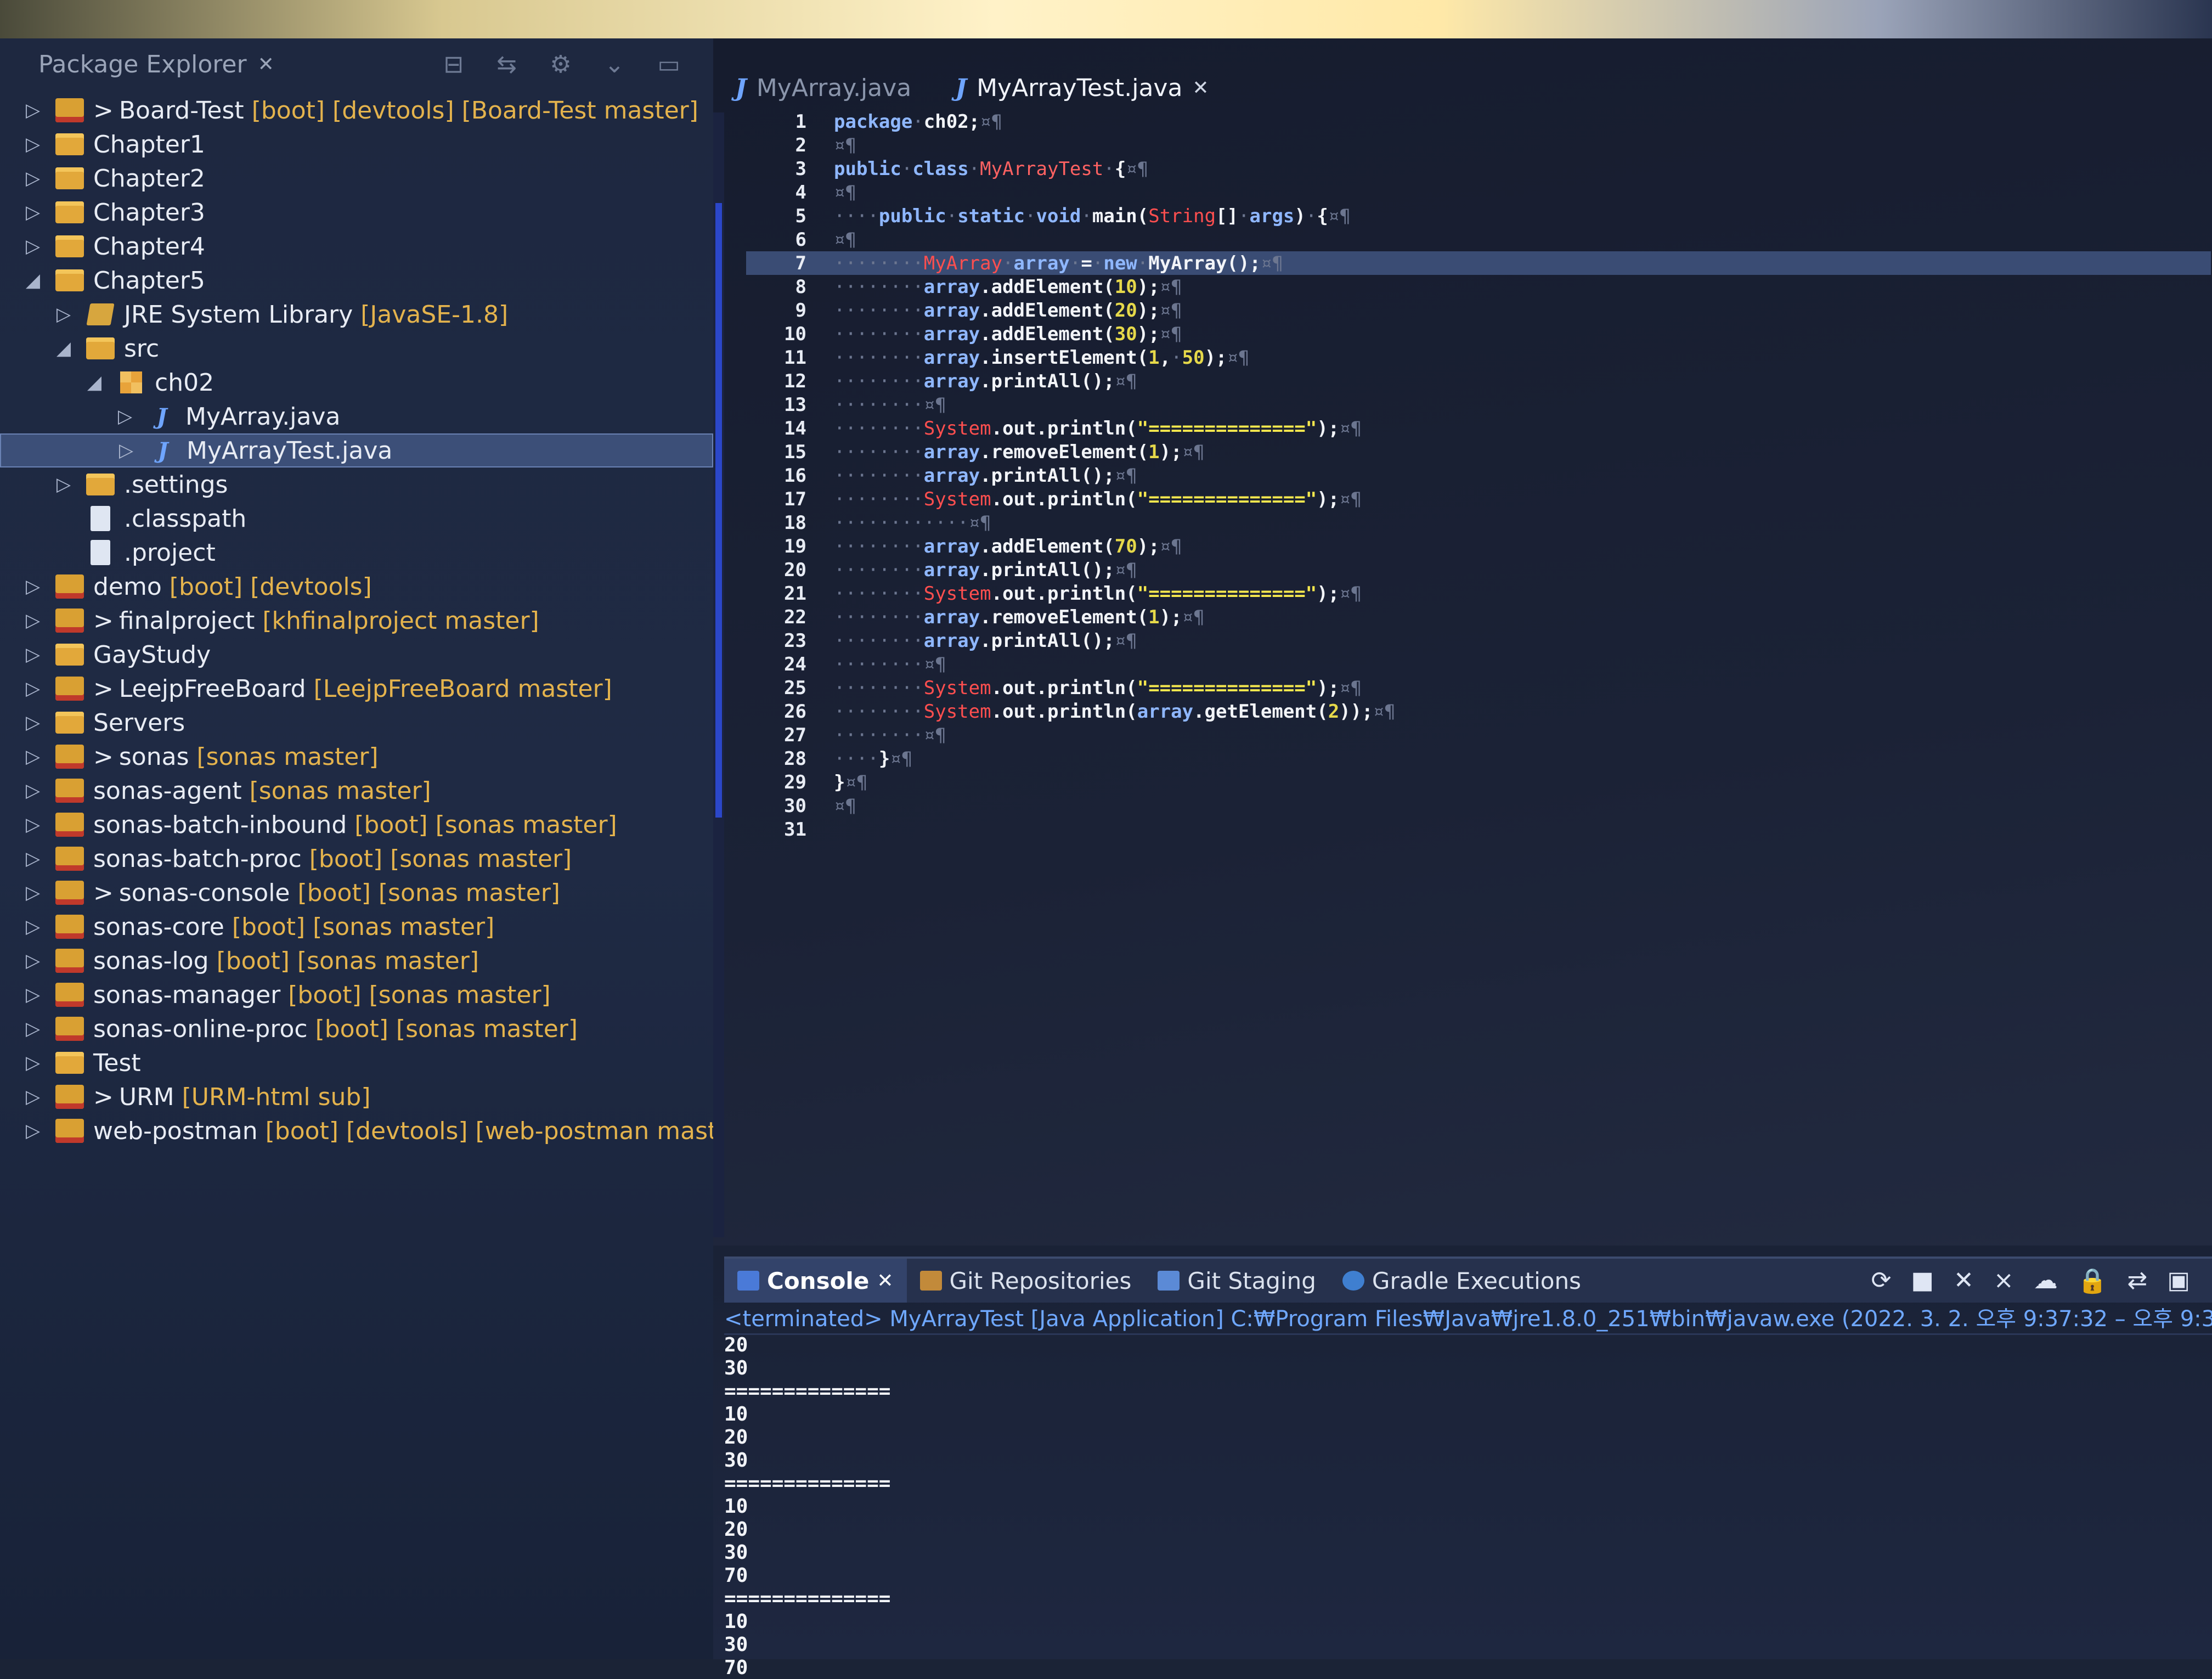  Describe the element at coordinates (1462, 1281) in the screenshot. I see `console-tab: Gradle Executions` at that location.